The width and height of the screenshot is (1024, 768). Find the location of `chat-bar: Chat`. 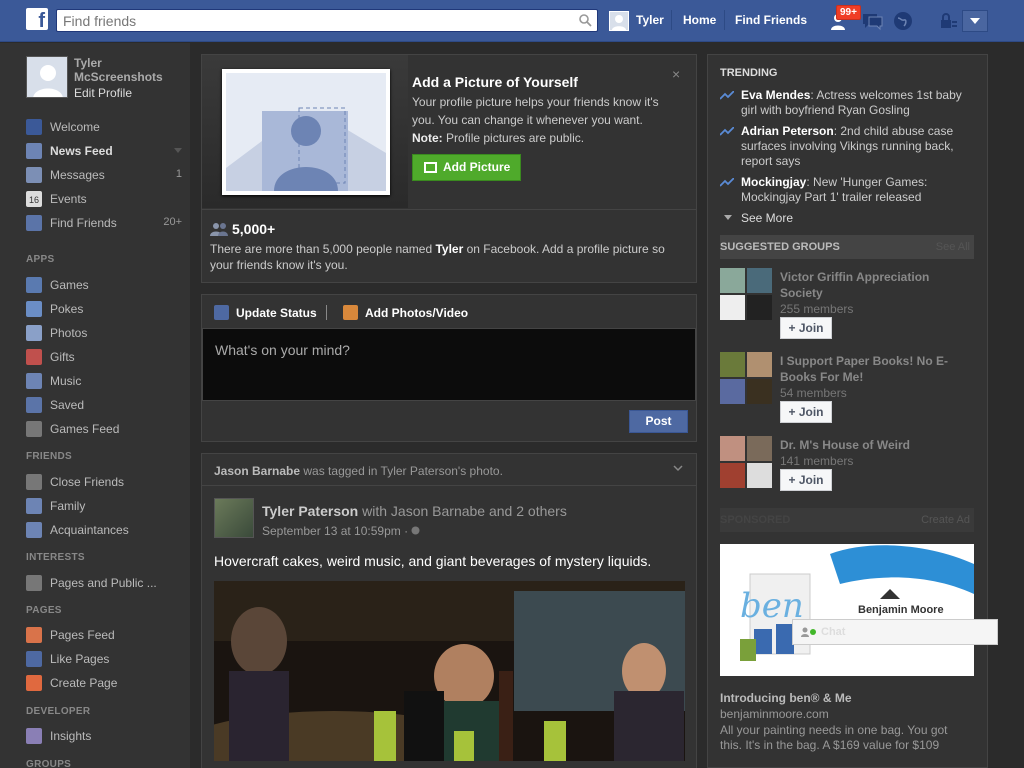

chat-bar: Chat is located at coordinates (895, 632).